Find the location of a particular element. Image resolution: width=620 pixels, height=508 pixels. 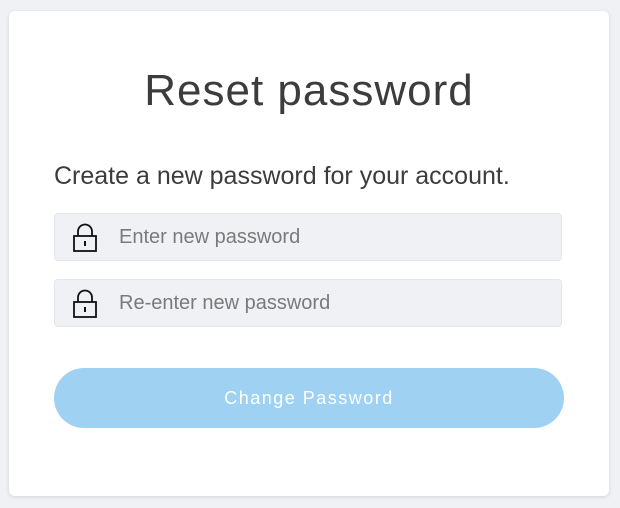

change-password-button: Change Password is located at coordinates (309, 398).